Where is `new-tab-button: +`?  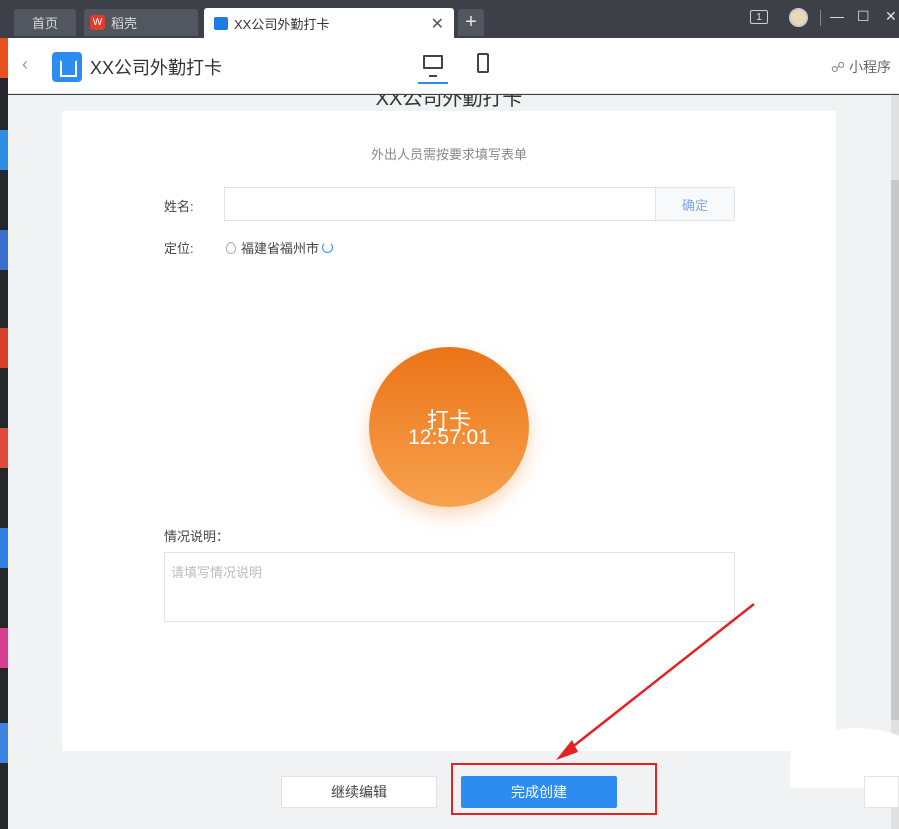 new-tab-button: + is located at coordinates (471, 22).